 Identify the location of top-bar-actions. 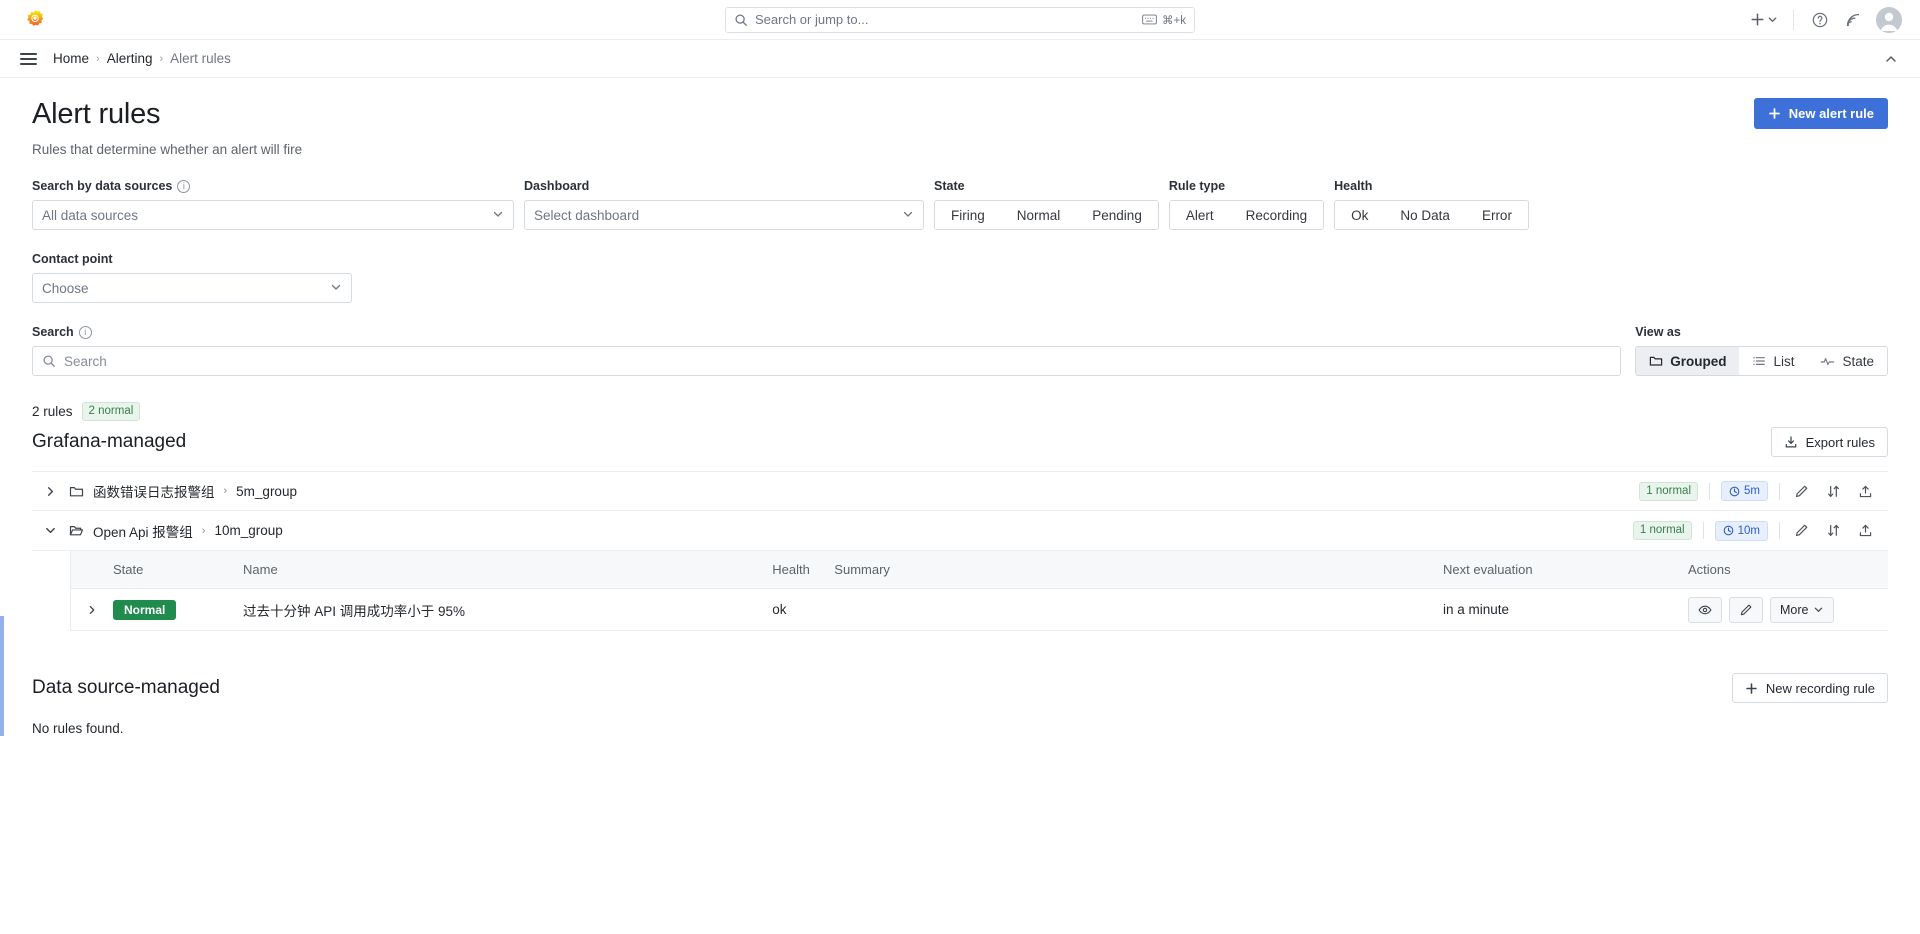
(1823, 20).